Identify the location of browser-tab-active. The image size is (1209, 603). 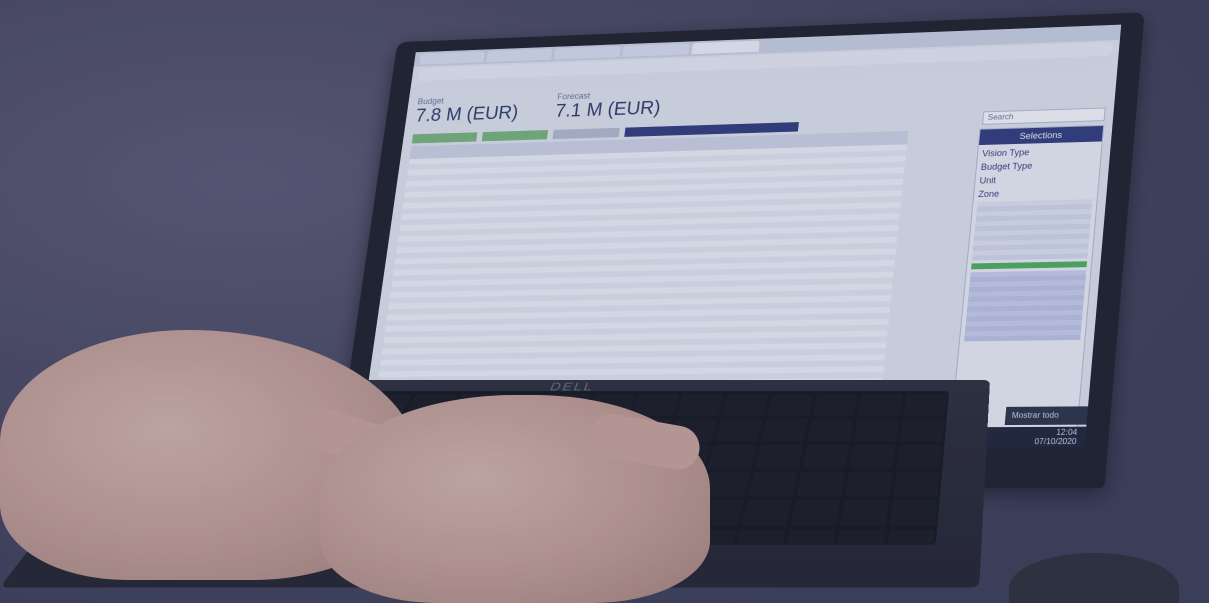
(725, 47).